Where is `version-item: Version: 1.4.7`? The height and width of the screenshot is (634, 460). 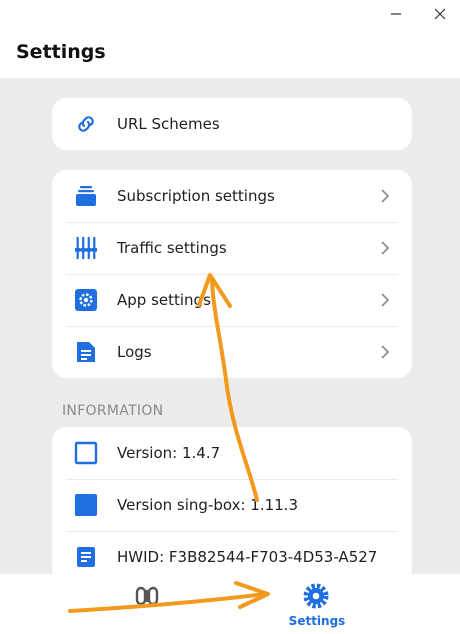 version-item: Version: 1.4.7 is located at coordinates (232, 453).